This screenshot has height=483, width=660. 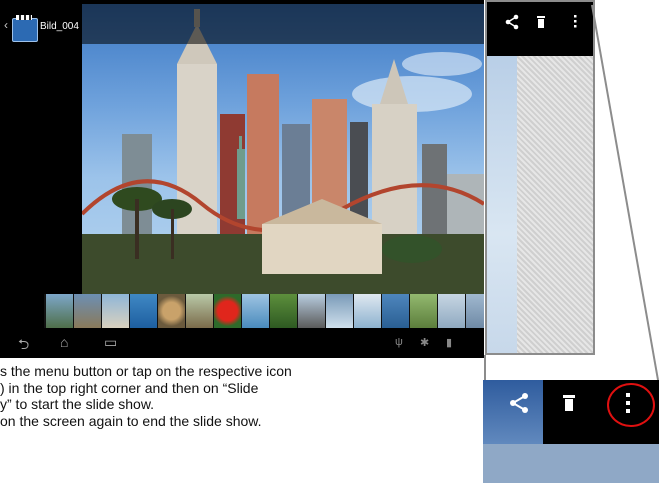 I want to click on up-navigation-icon: ‹, so click(x=6, y=25).